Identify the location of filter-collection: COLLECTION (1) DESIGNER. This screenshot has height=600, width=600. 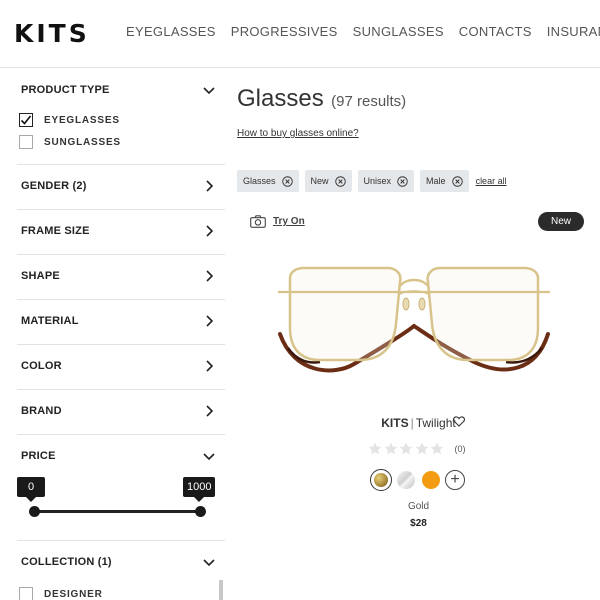
(121, 570).